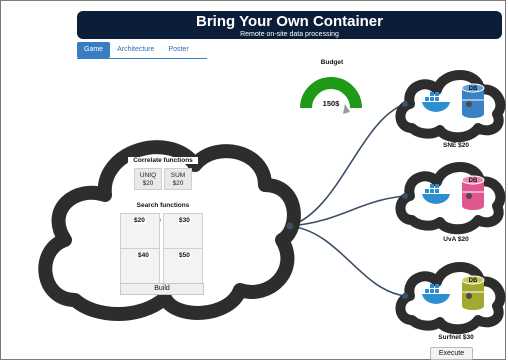 The height and width of the screenshot is (362, 508). Describe the element at coordinates (163, 205) in the screenshot. I see `search-functions-label: Search functions` at that location.